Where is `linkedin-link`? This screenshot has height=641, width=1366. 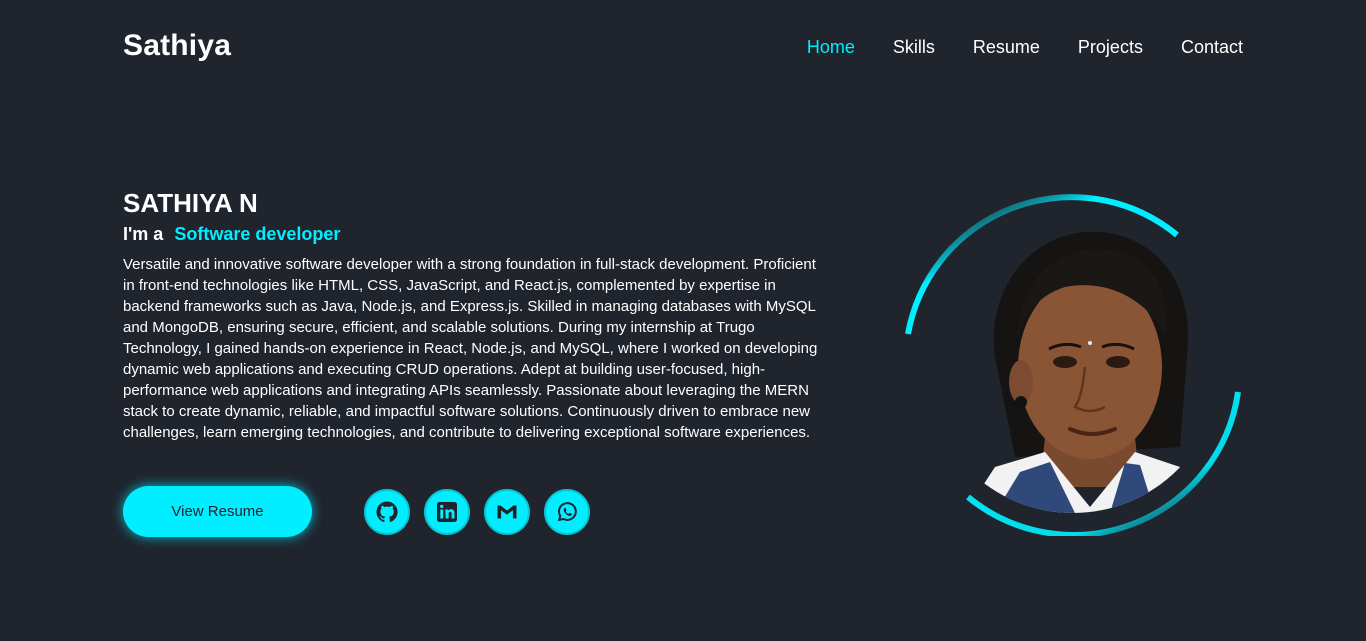 linkedin-link is located at coordinates (447, 511).